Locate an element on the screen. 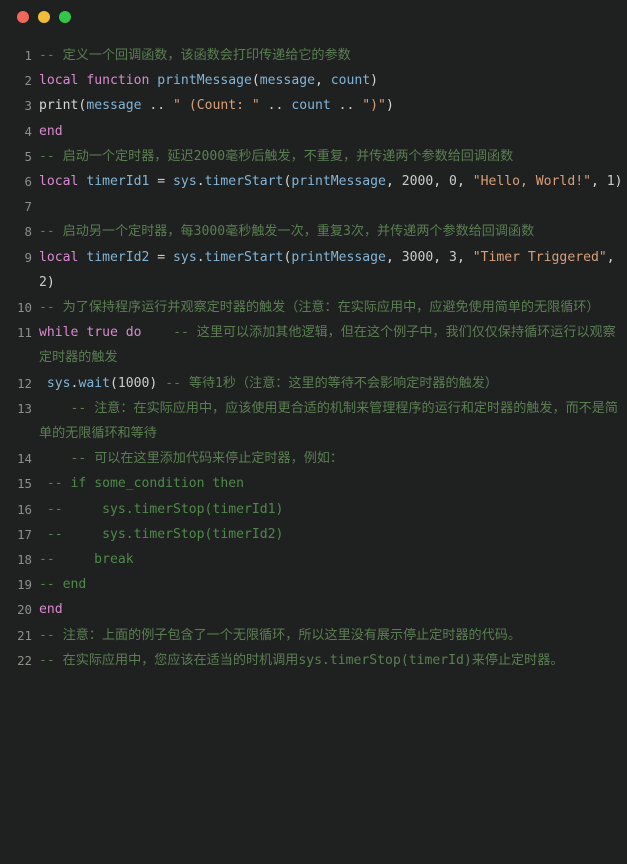 The height and width of the screenshot is (864, 627). code-line: 1 -- 定义一个回调函数，该函数会打印传递给它的参数 is located at coordinates (316, 55).